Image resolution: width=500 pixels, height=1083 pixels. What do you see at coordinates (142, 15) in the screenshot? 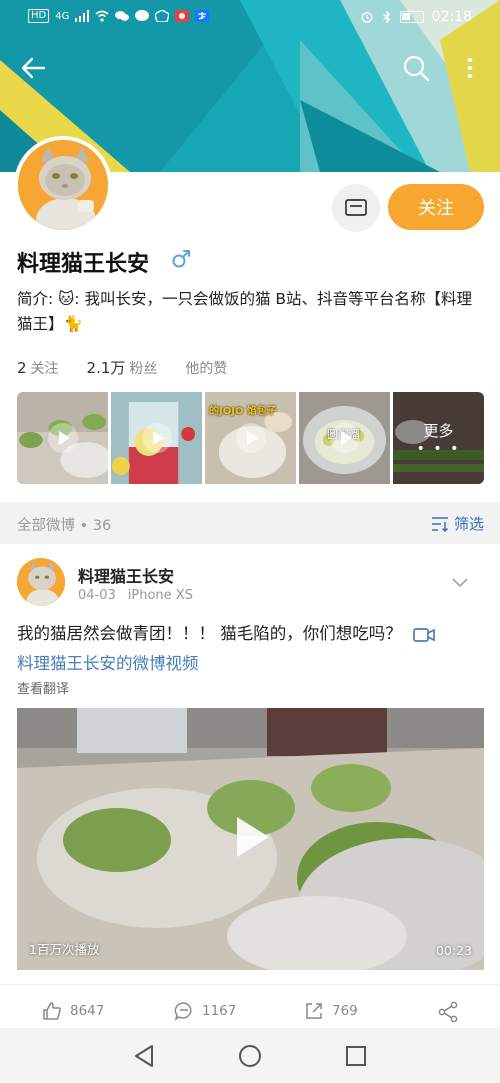
I see `chat-bubble-icon` at bounding box center [142, 15].